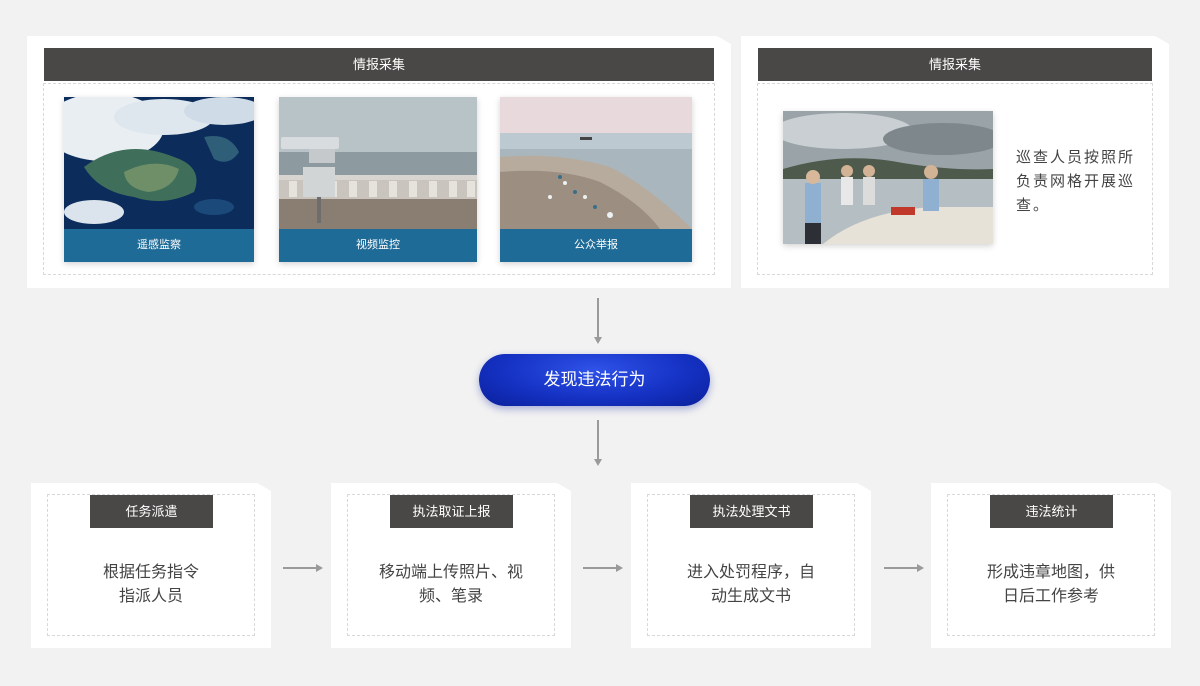 This screenshot has width=1200, height=686. I want to click on satellite-image-icon, so click(159, 163).